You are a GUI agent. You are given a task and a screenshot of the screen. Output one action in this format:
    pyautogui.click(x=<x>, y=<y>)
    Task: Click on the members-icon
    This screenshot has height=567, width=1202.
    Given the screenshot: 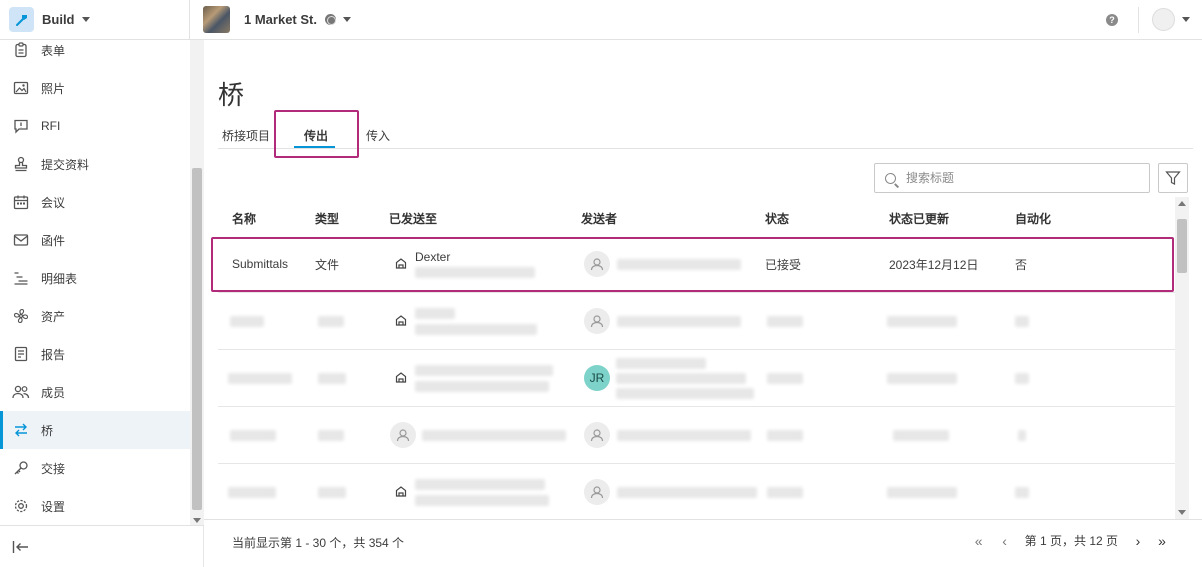 What is the action you would take?
    pyautogui.click(x=21, y=392)
    